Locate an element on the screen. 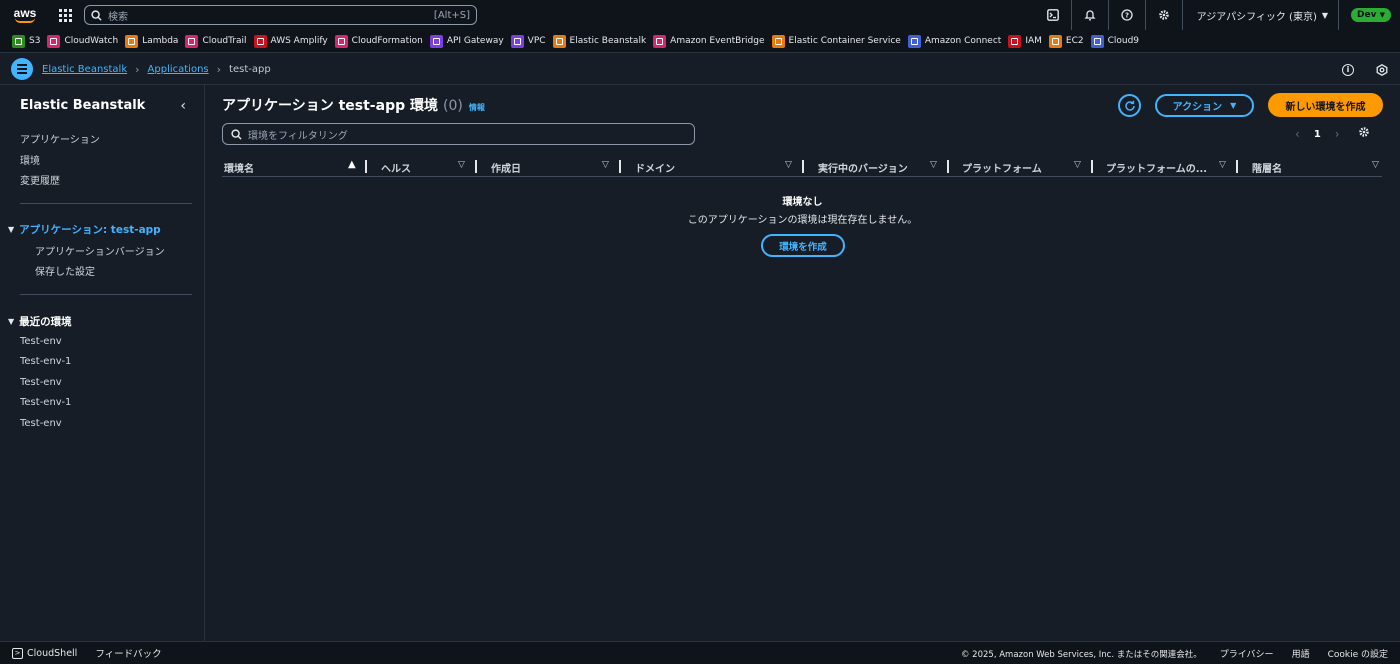 Image resolution: width=1400 pixels, height=664 pixels. chevron-right-icon: › is located at coordinates (1337, 134).